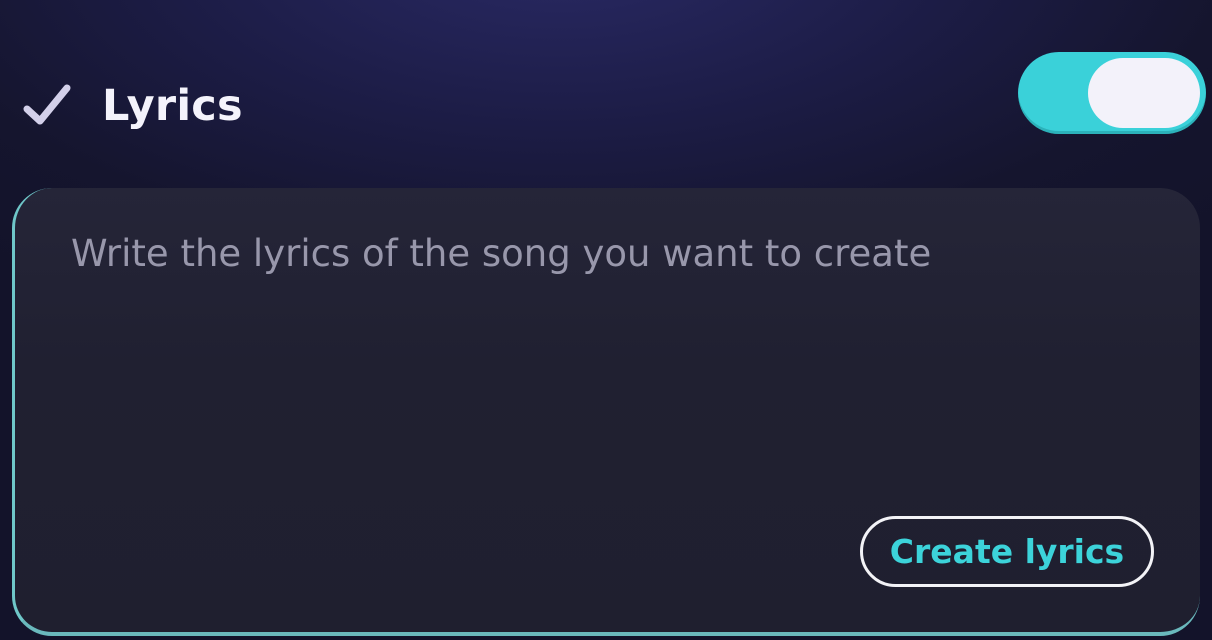  I want to click on checkmark-icon, so click(47, 104).